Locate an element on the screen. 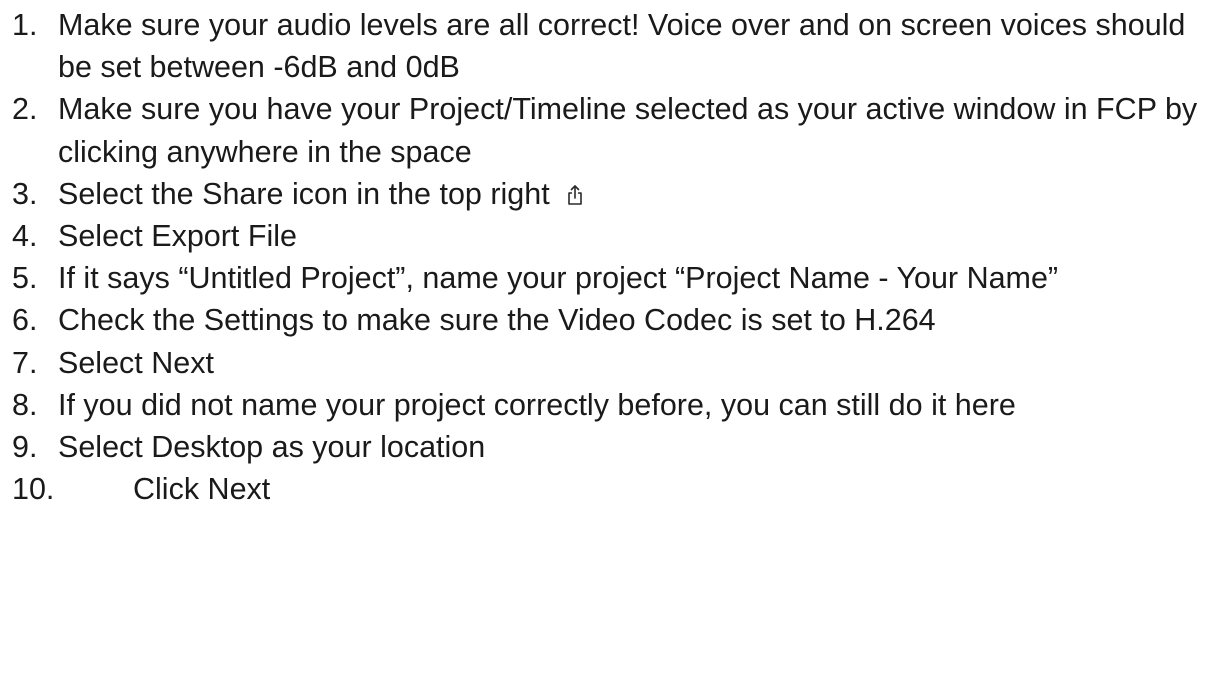 The image size is (1210, 681). share-icon is located at coordinates (575, 195).